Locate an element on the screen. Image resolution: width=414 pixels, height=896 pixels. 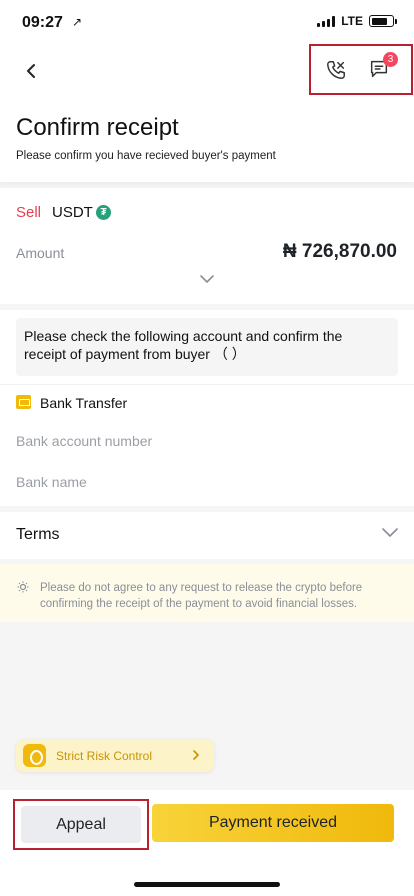
location-arrow-icon: ↗ is located at coordinates (77, 22).